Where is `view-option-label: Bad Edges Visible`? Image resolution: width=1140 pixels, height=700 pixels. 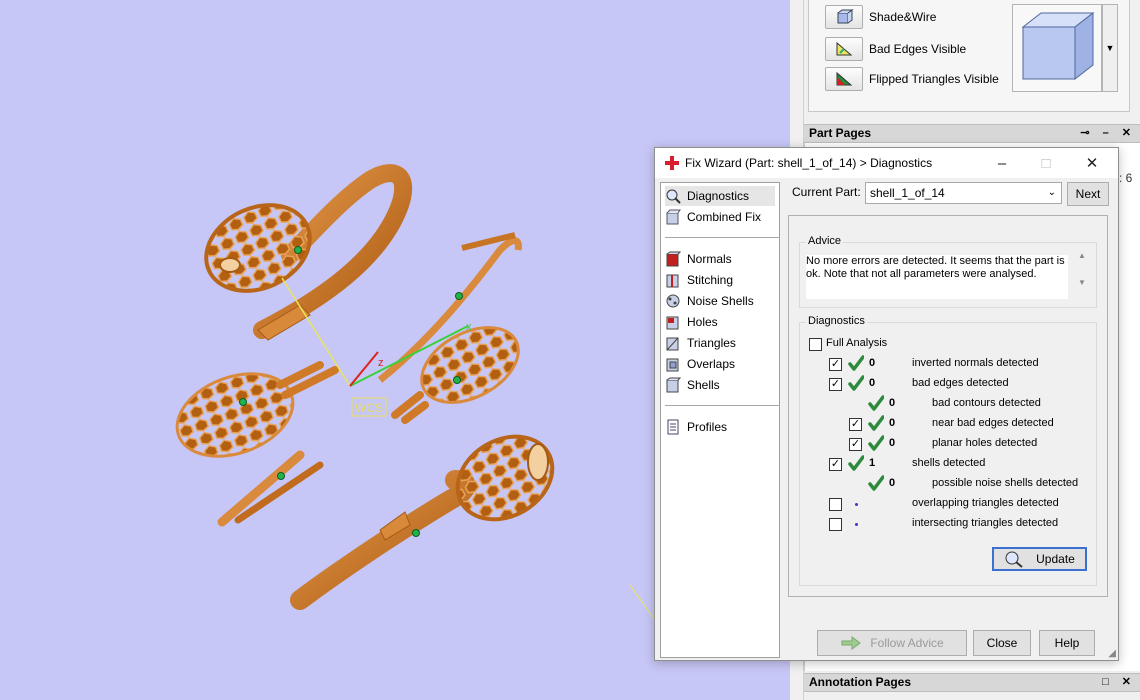
view-option-label: Bad Edges Visible is located at coordinates (918, 49).